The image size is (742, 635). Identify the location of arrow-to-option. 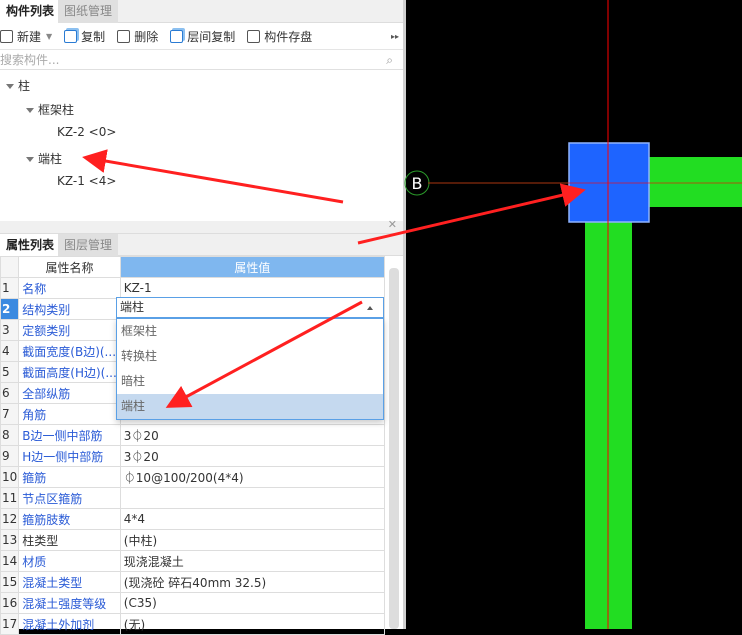
(264, 354).